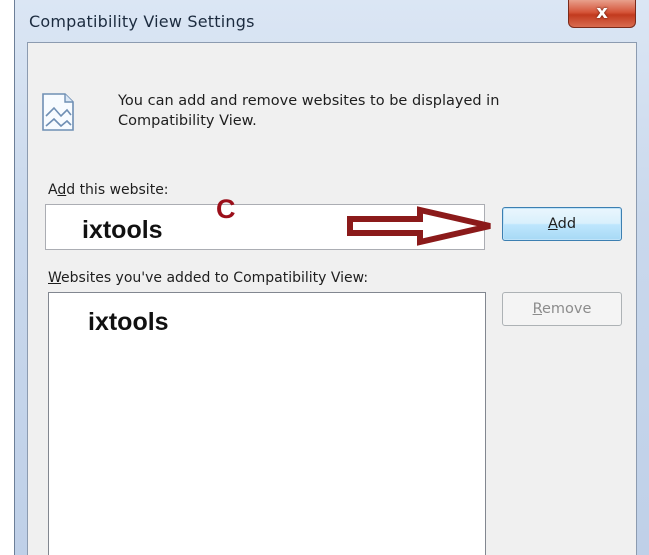  Describe the element at coordinates (108, 190) in the screenshot. I see `add-website-label: Add this website:` at that location.